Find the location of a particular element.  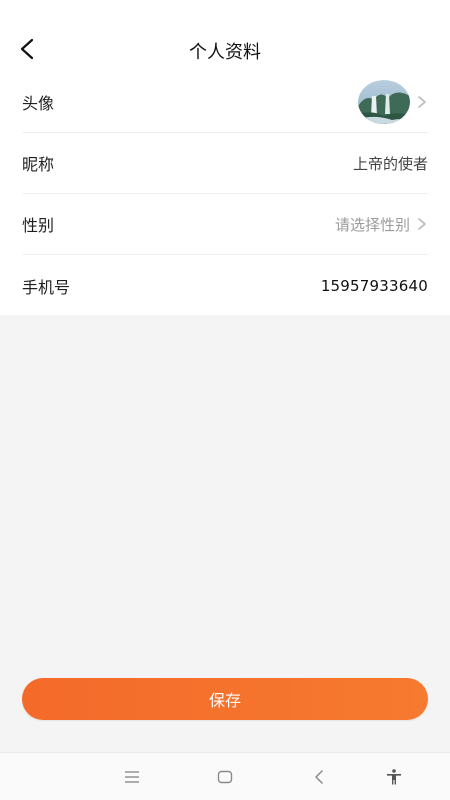

gender-select: 请选择性别 is located at coordinates (372, 224).